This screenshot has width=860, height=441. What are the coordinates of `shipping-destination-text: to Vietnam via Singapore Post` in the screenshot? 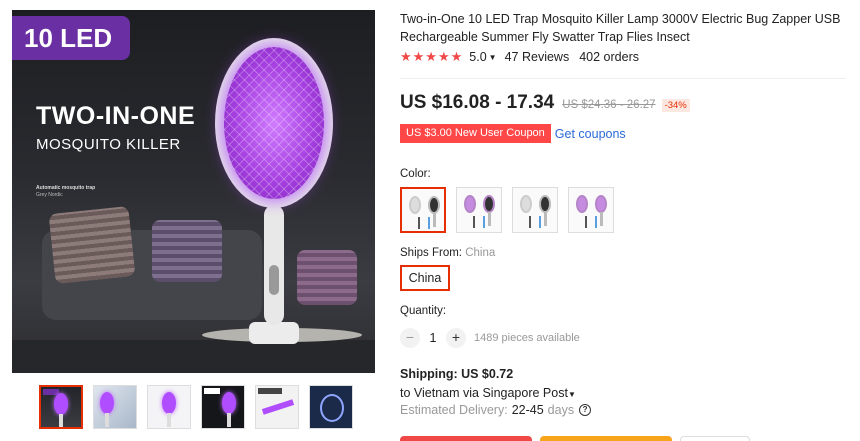 It's located at (484, 393).